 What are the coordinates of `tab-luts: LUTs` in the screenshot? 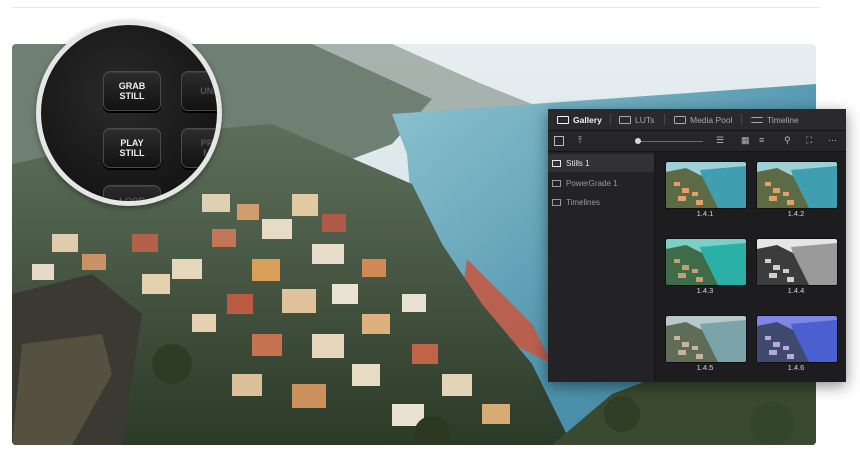 It's located at (636, 119).